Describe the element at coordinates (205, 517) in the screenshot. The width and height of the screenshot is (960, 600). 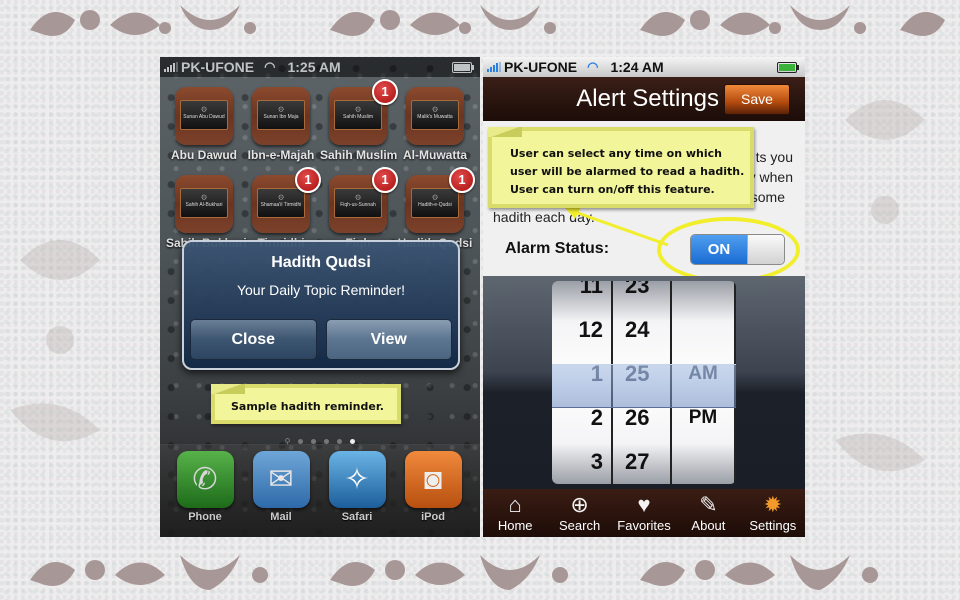
I see `dock-label: Phone` at that location.